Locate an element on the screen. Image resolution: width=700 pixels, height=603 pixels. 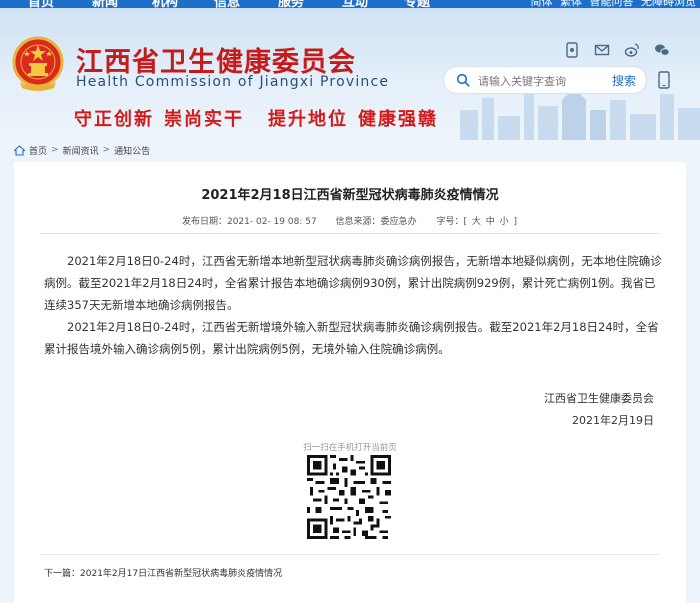
breadcrumb-news: 新闻资讯 is located at coordinates (81, 150).